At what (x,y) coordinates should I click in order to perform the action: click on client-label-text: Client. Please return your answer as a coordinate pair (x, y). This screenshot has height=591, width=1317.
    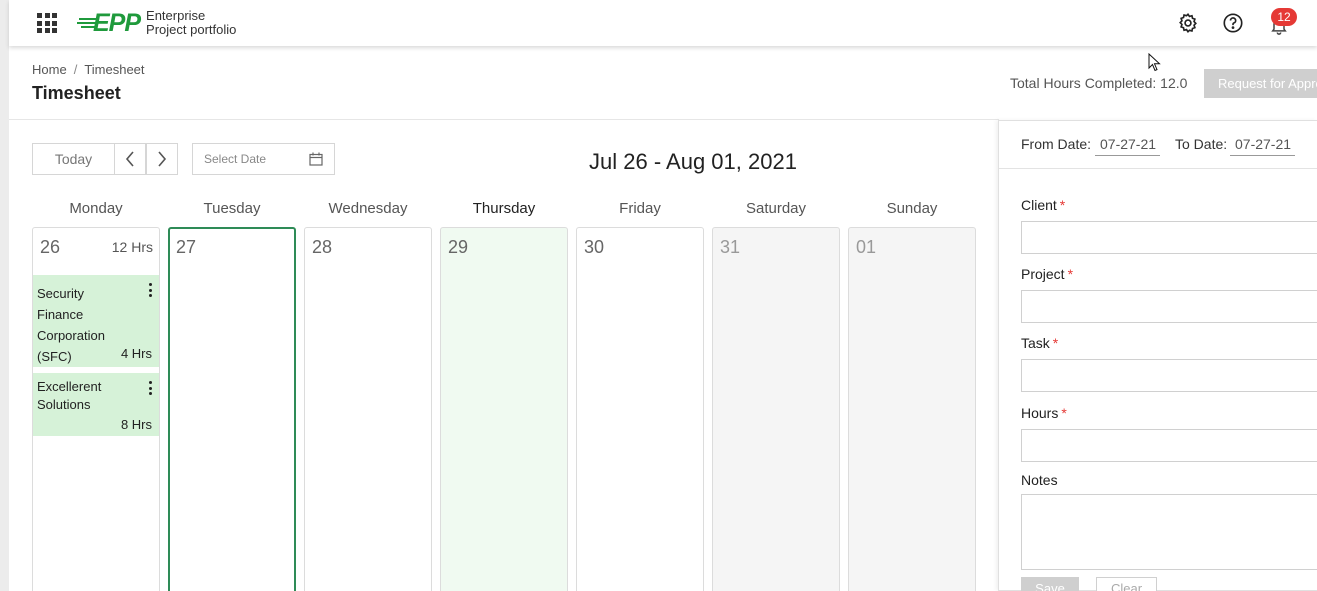
    Looking at the image, I should click on (1039, 205).